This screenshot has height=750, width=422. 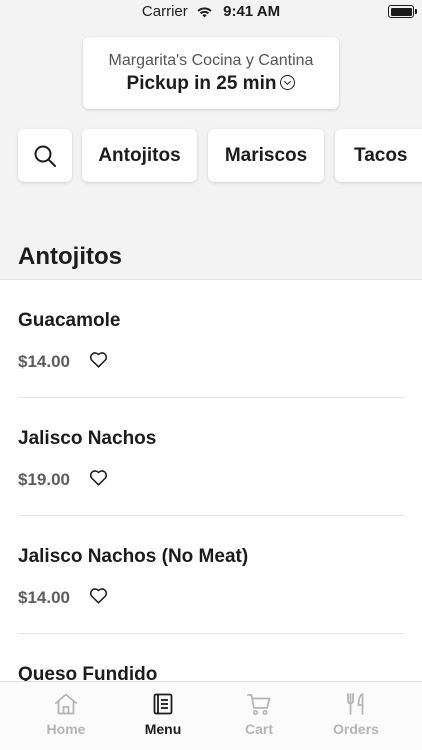 I want to click on fork-knife-icon, so click(x=355, y=704).